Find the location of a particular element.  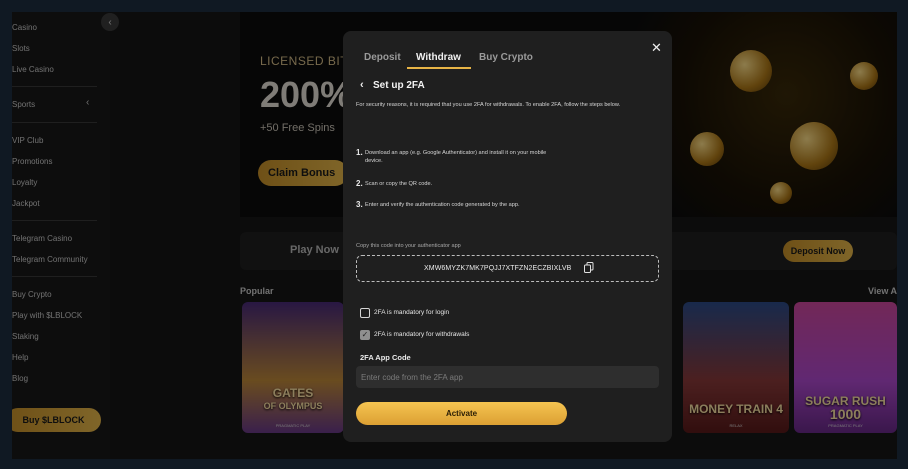

secret-code: XMW6MYZK7MK7PQJJ7XTFZN2ECZBIXLVB is located at coordinates (497, 268).